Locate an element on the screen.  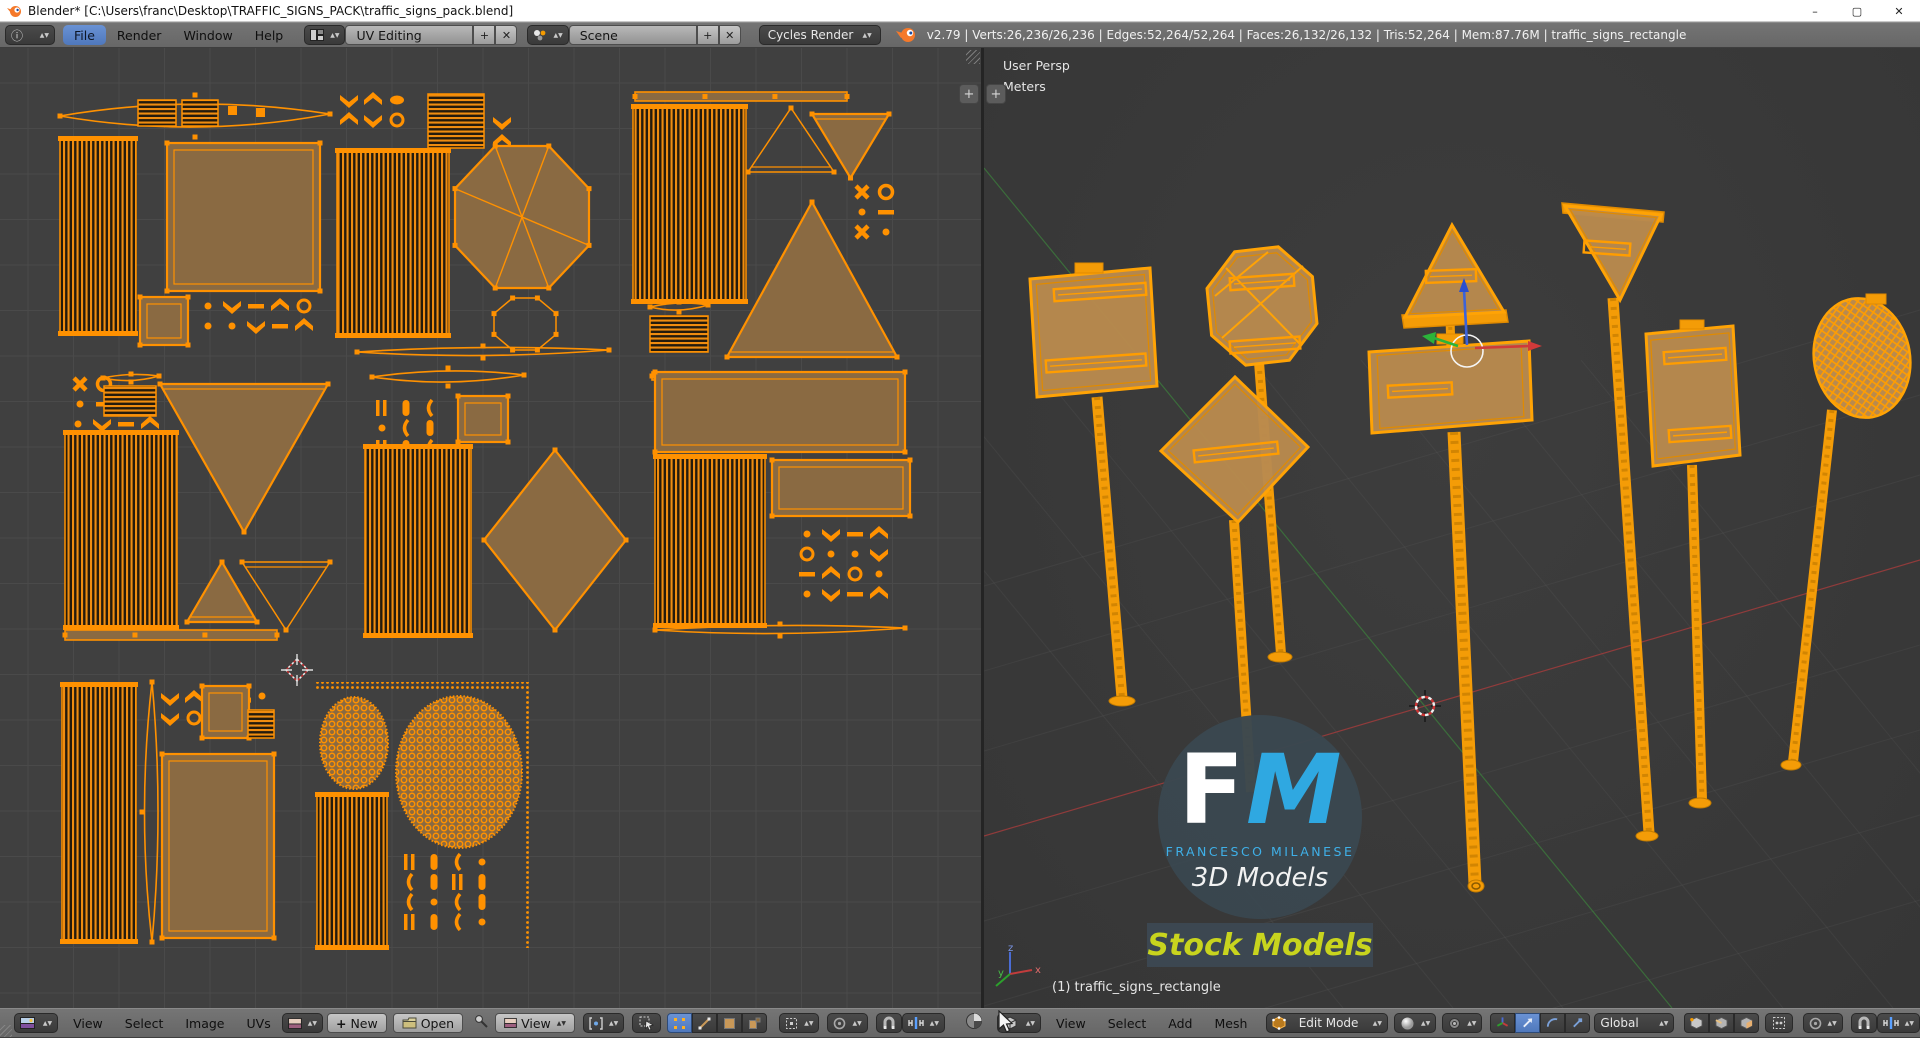
close-layout-button: ✕ is located at coordinates (506, 35).